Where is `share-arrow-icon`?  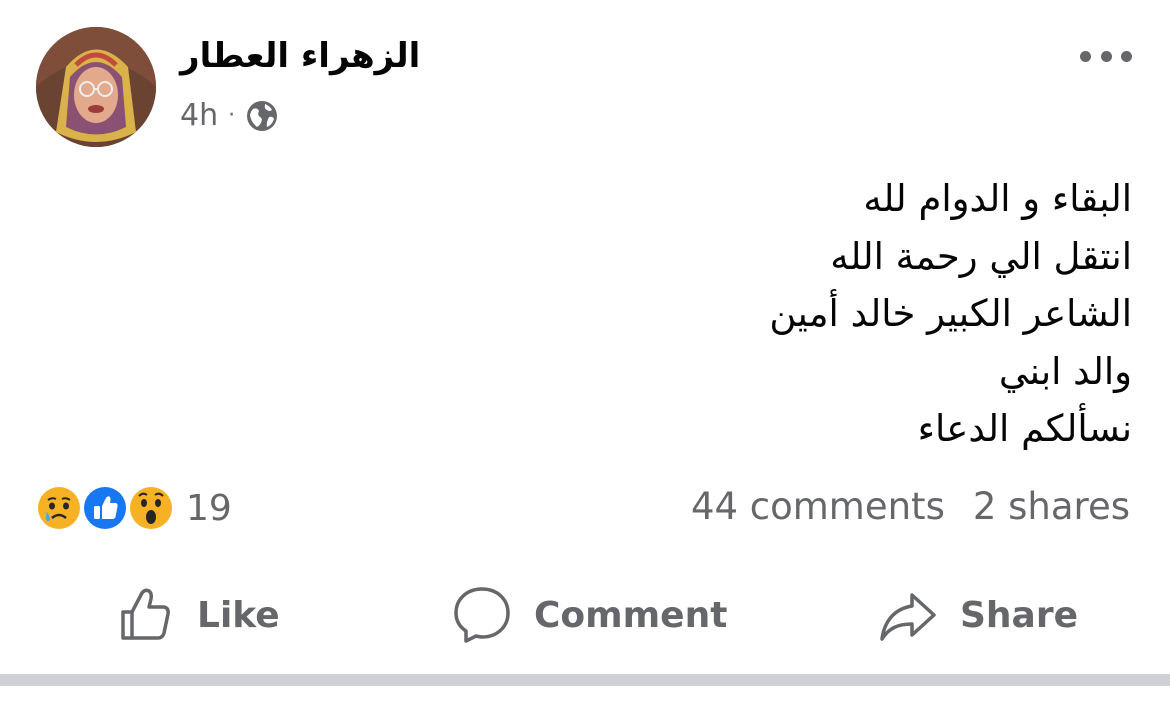
share-arrow-icon is located at coordinates (908, 617).